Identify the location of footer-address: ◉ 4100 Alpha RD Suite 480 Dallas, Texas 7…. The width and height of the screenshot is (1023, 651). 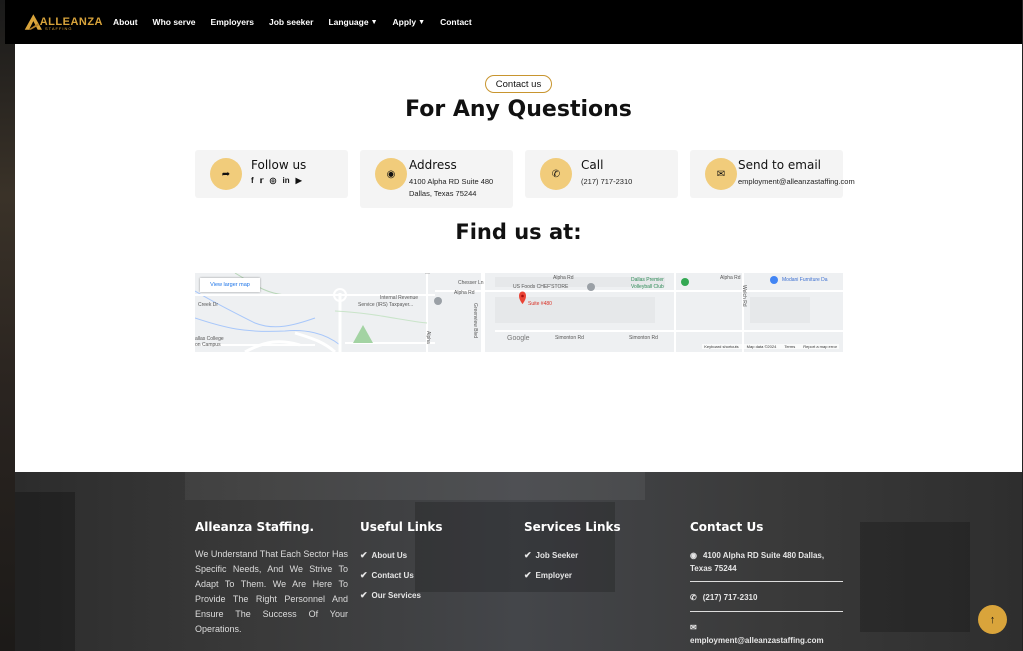
(765, 562).